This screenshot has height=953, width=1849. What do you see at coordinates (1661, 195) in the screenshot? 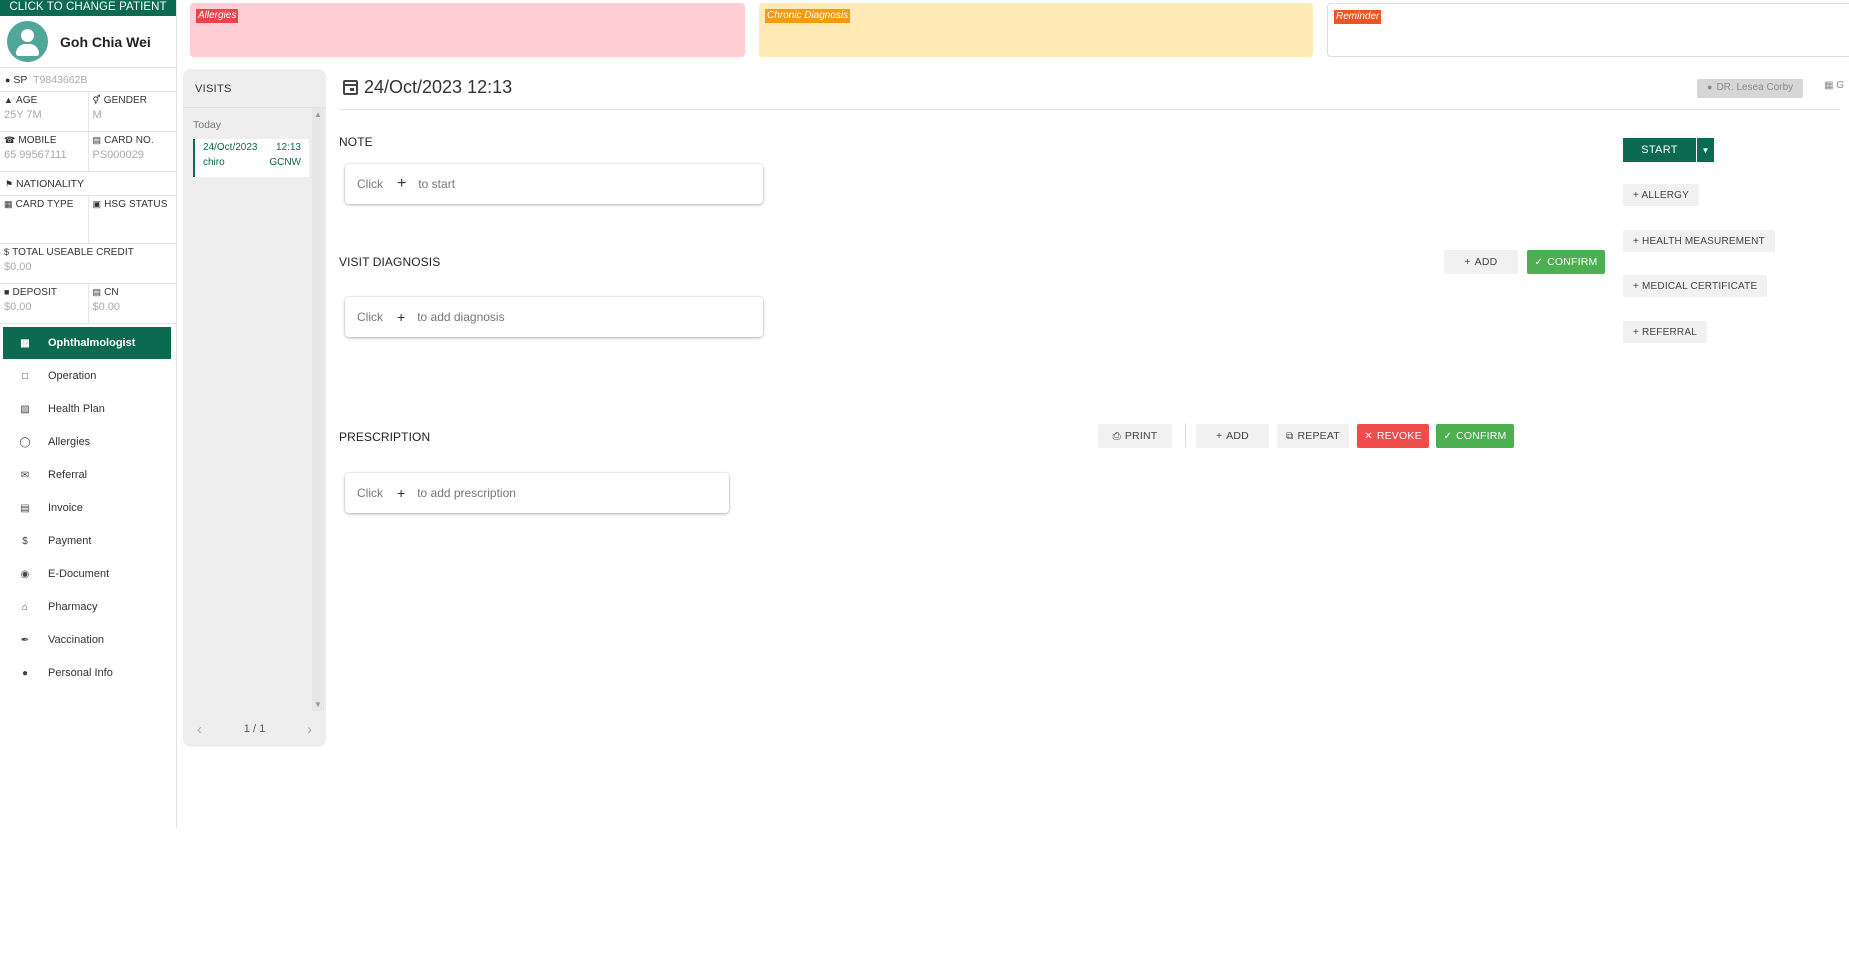
I see `add-allergy-button: + ALLERGY` at bounding box center [1661, 195].